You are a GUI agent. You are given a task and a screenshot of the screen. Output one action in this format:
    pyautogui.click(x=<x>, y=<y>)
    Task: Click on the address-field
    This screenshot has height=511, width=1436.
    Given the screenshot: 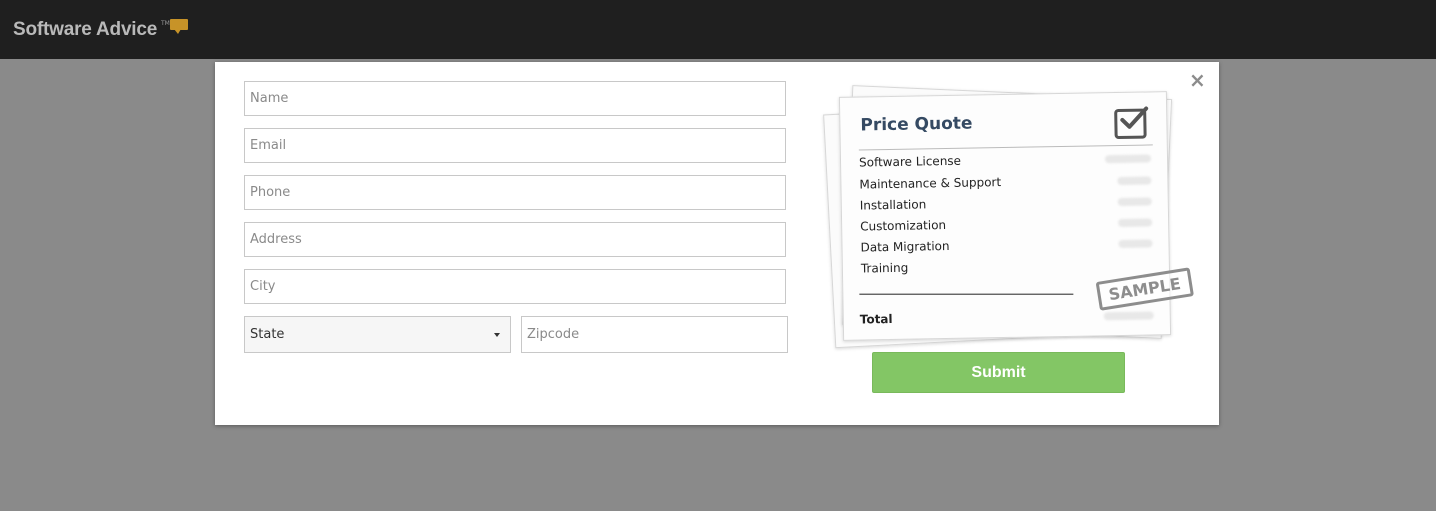 What is the action you would take?
    pyautogui.click(x=515, y=239)
    